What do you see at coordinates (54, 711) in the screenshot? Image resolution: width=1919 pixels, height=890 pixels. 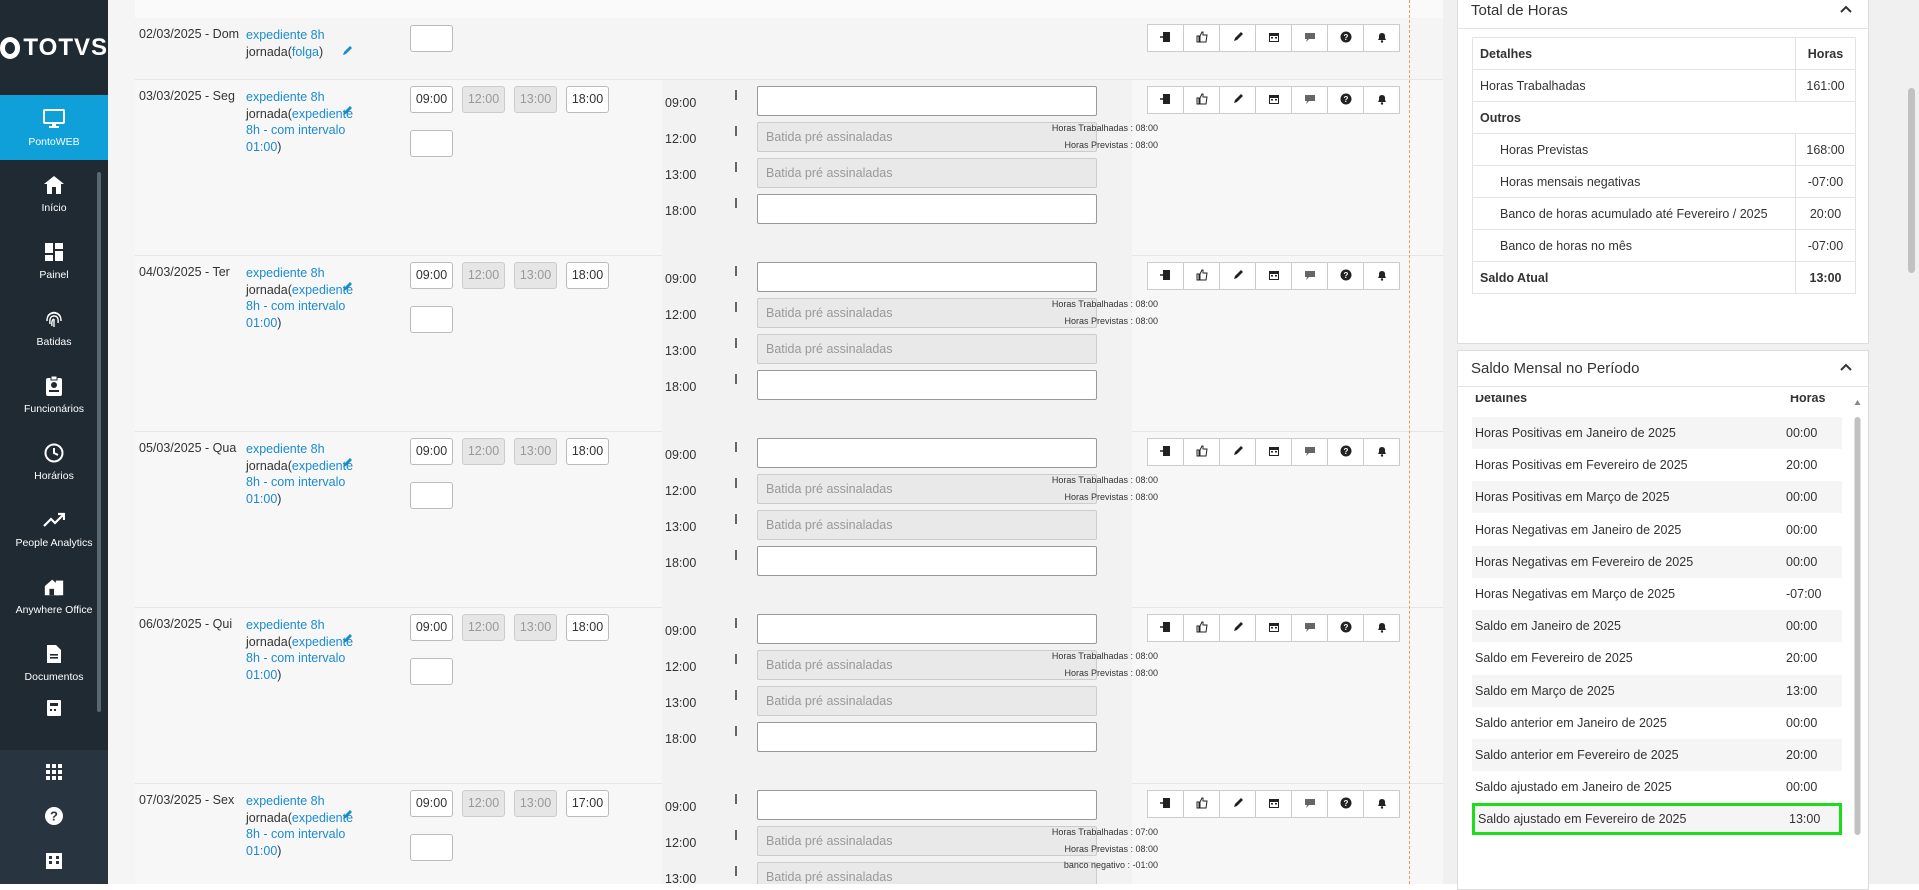 I see `sidebar-item-more` at bounding box center [54, 711].